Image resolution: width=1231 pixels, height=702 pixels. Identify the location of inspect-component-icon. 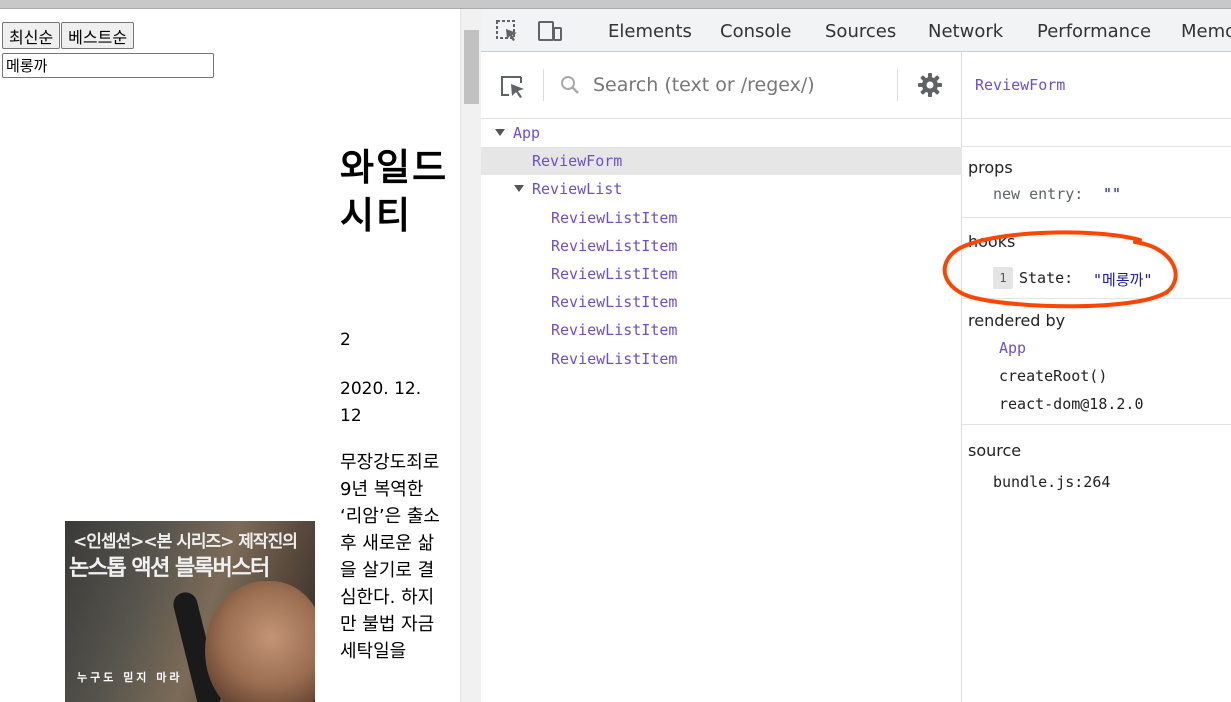
(513, 86).